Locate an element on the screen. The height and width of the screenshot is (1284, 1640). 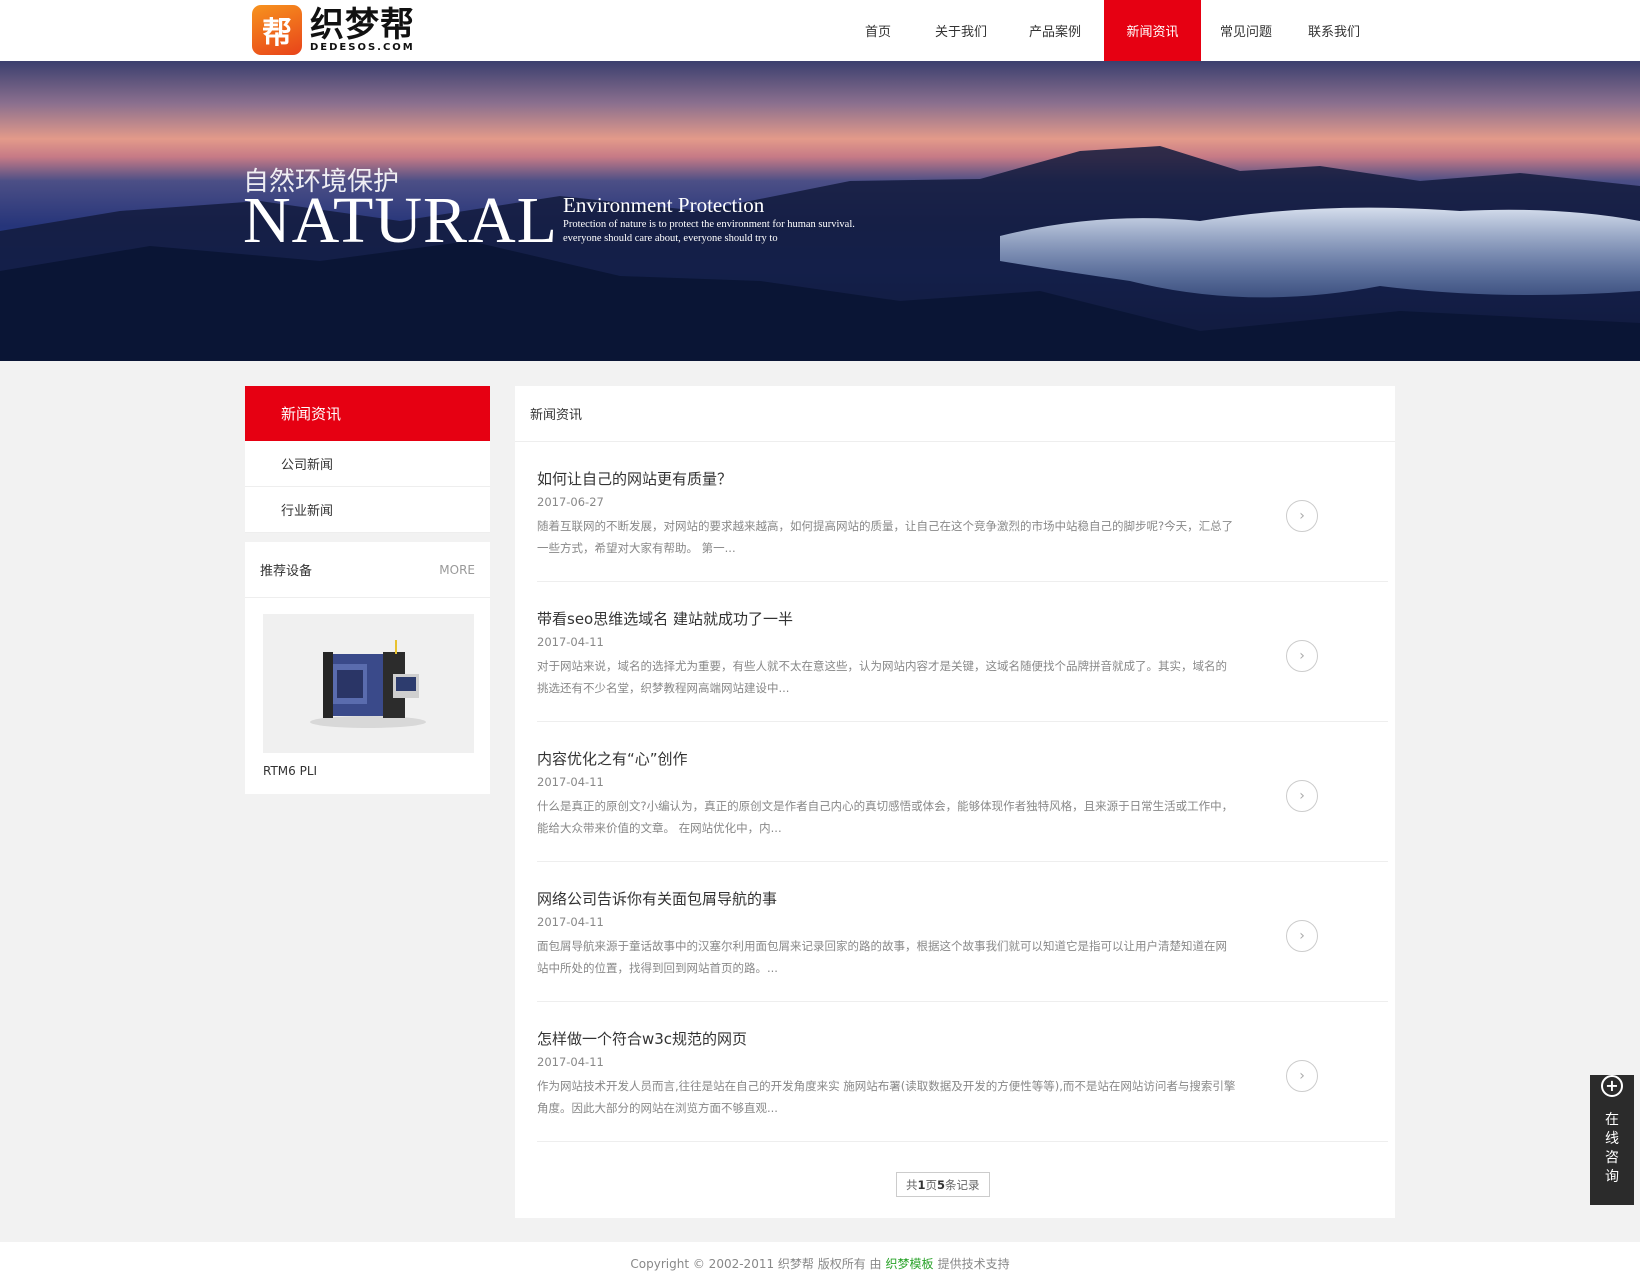
news-title: 内容优化之有“心”创作 is located at coordinates (612, 758).